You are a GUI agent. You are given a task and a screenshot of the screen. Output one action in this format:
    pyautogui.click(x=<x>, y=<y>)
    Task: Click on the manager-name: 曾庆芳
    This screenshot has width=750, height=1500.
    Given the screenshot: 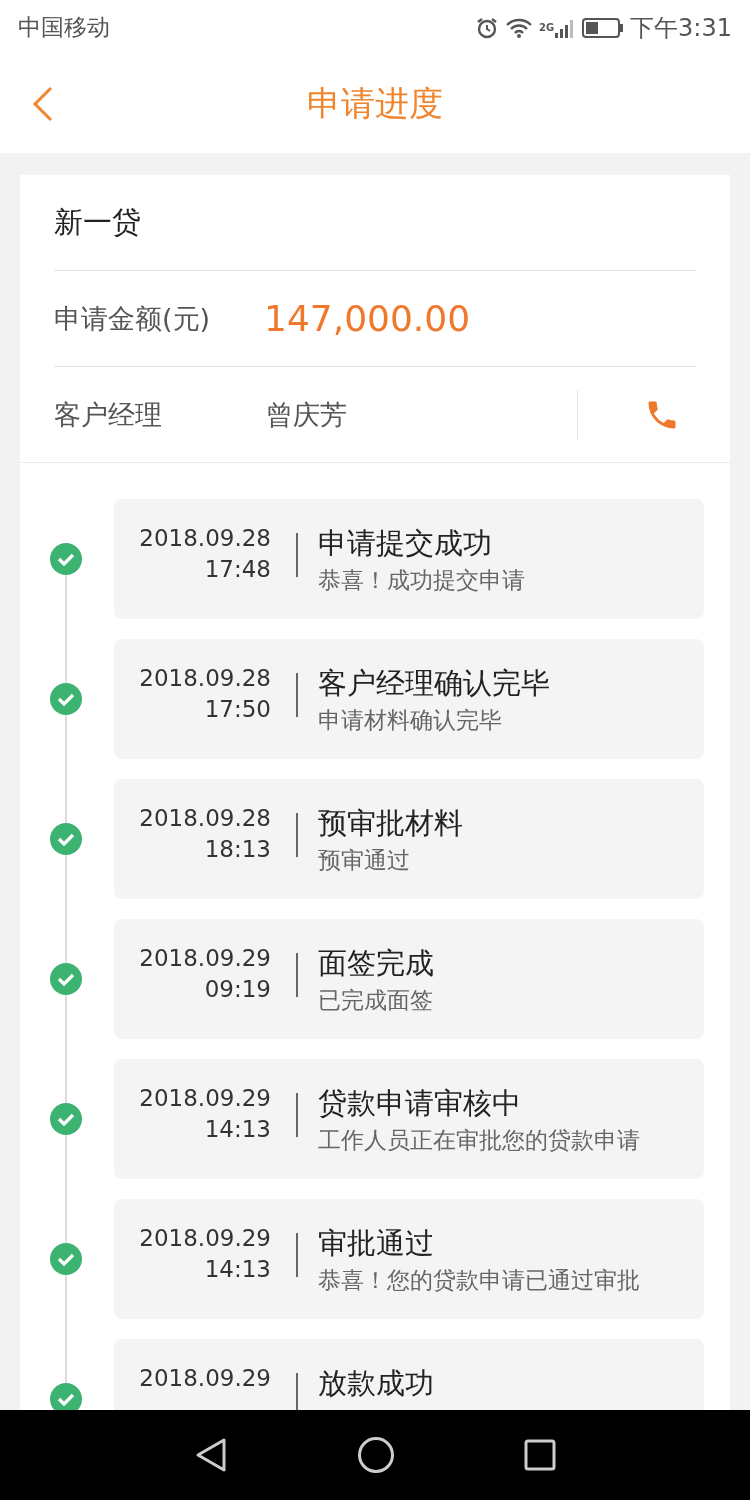 What is the action you would take?
    pyautogui.click(x=307, y=414)
    